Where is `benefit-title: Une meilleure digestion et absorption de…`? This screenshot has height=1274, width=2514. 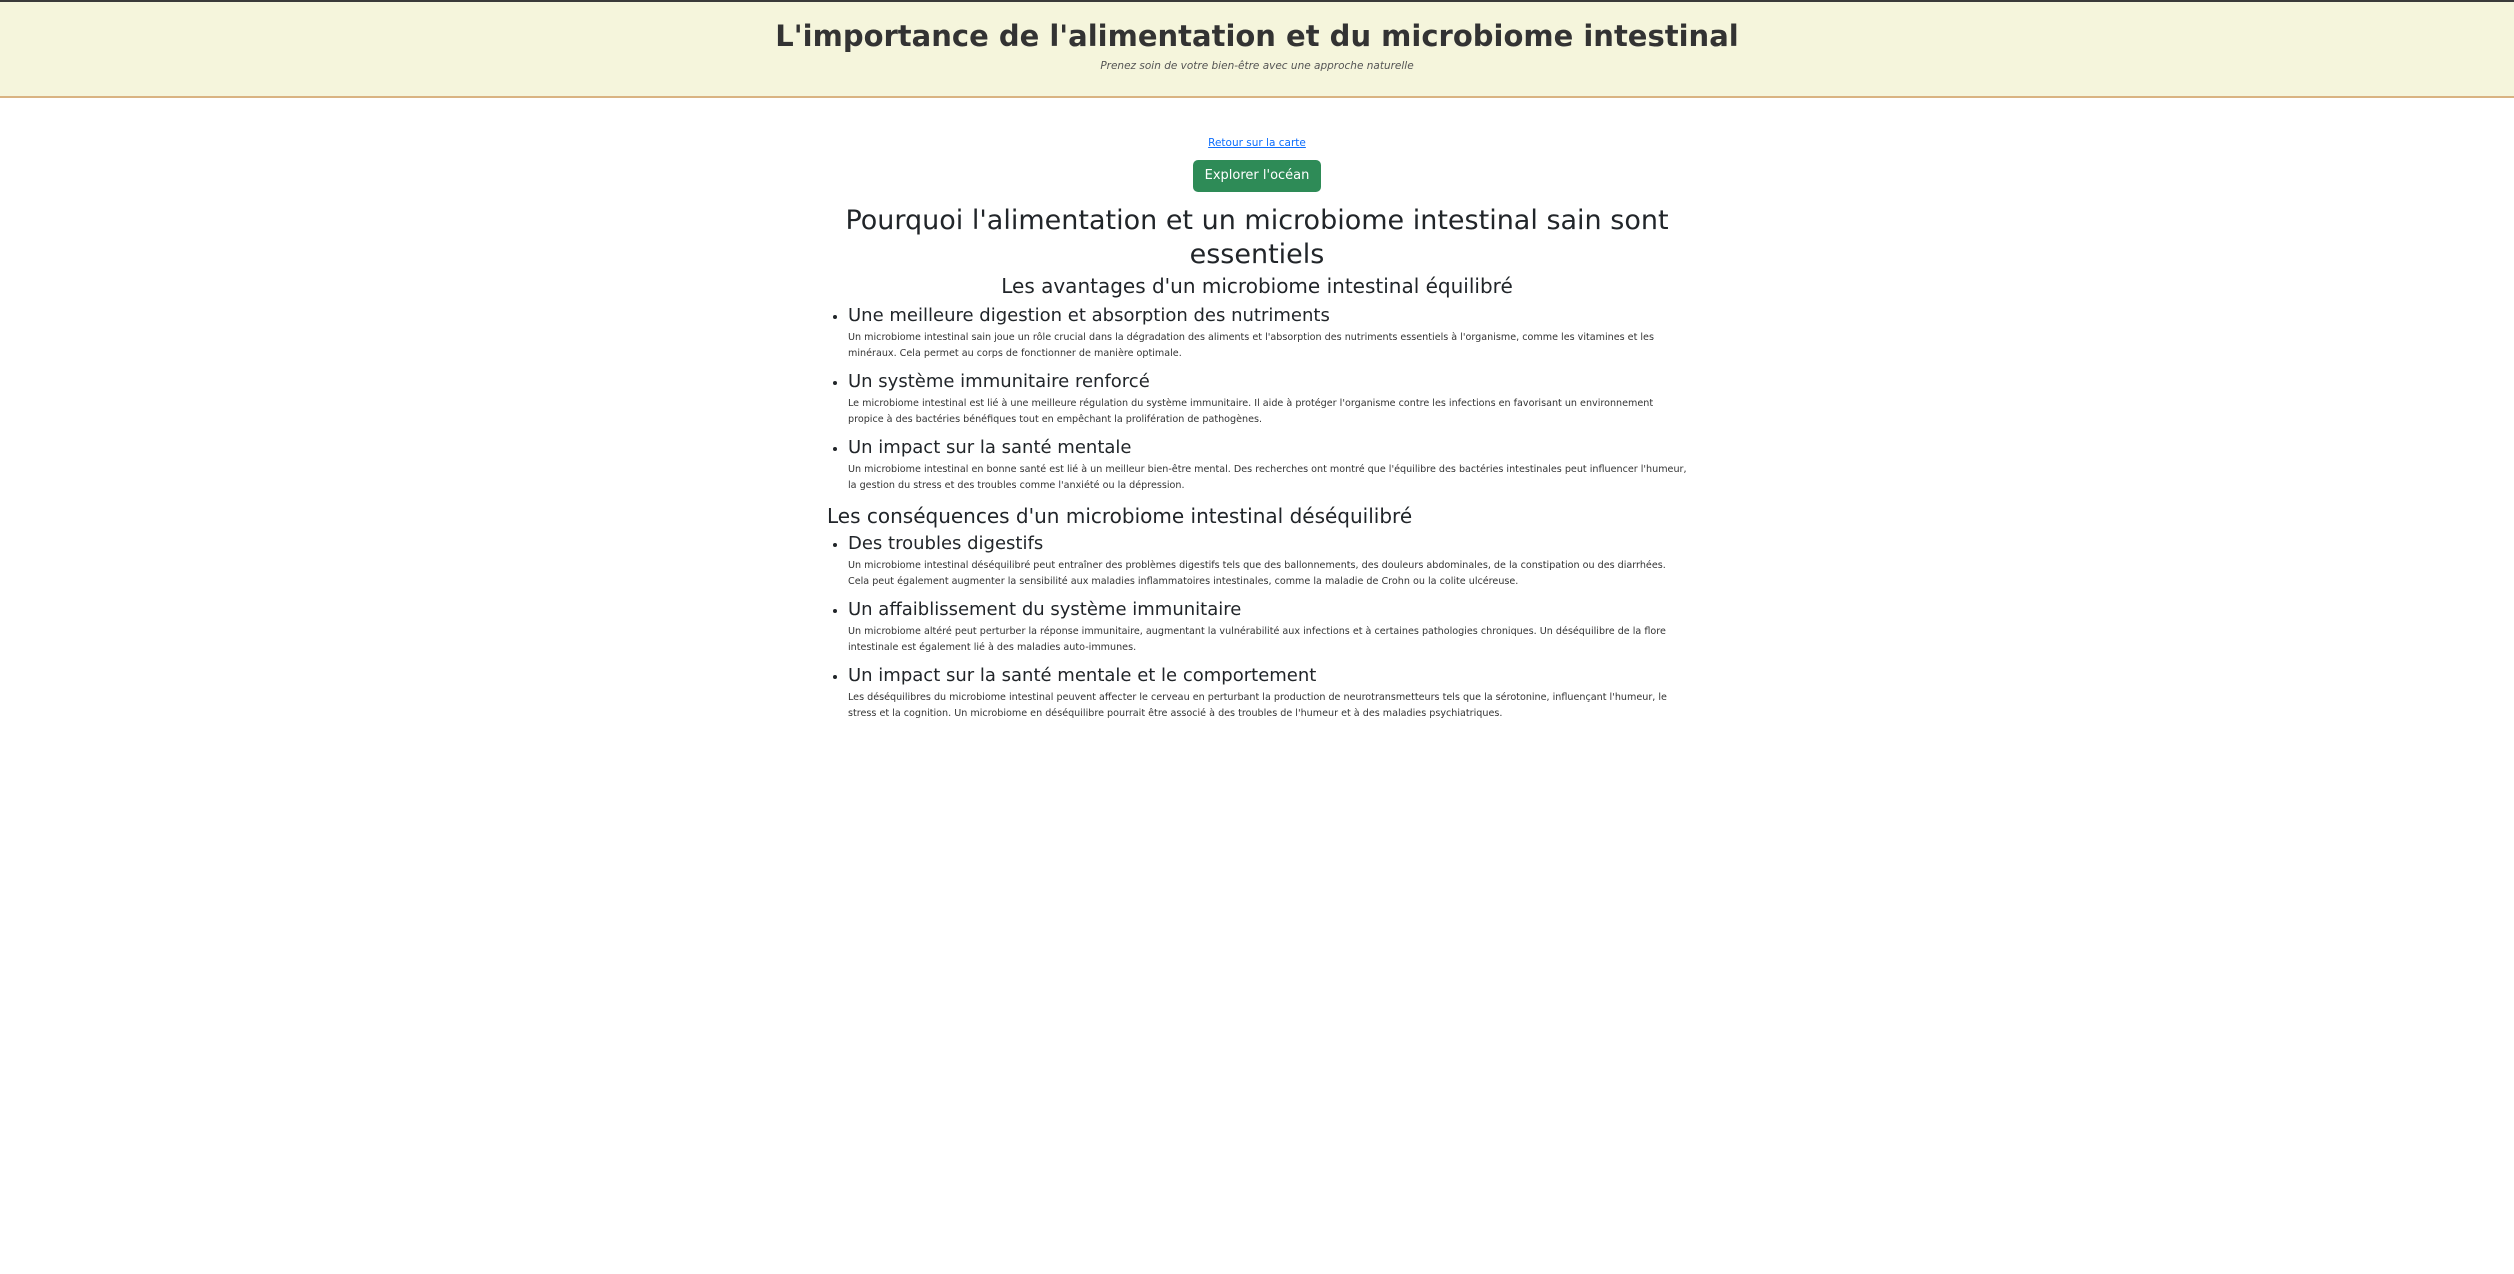
benefit-title: Une meilleure digestion et absorption de… is located at coordinates (1089, 315).